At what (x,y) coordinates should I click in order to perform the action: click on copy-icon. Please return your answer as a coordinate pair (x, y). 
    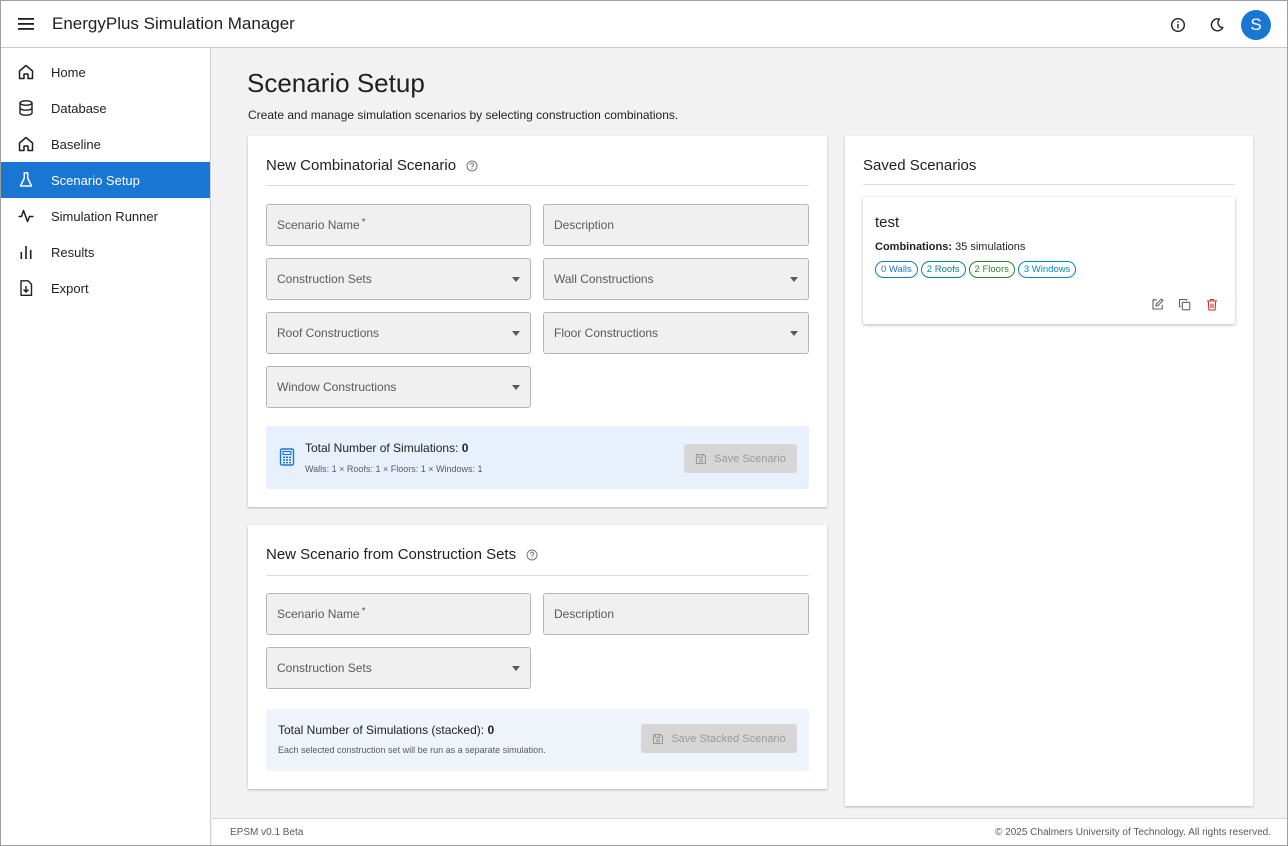
    Looking at the image, I should click on (1184, 304).